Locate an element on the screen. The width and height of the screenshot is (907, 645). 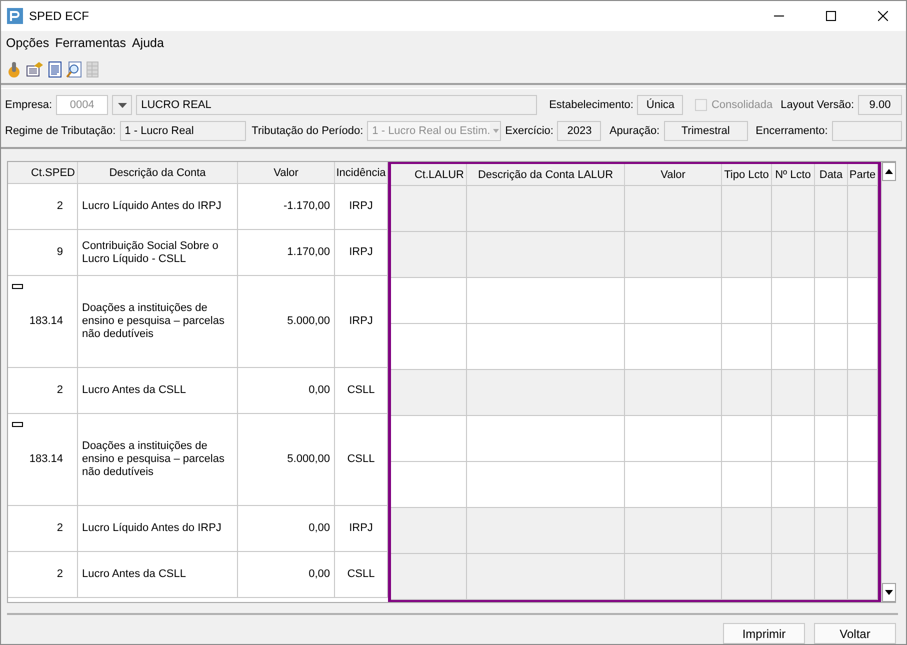
table-cell: Contribuição Social Sobre o Lucro Líquido - CSLL is located at coordinates (158, 253).